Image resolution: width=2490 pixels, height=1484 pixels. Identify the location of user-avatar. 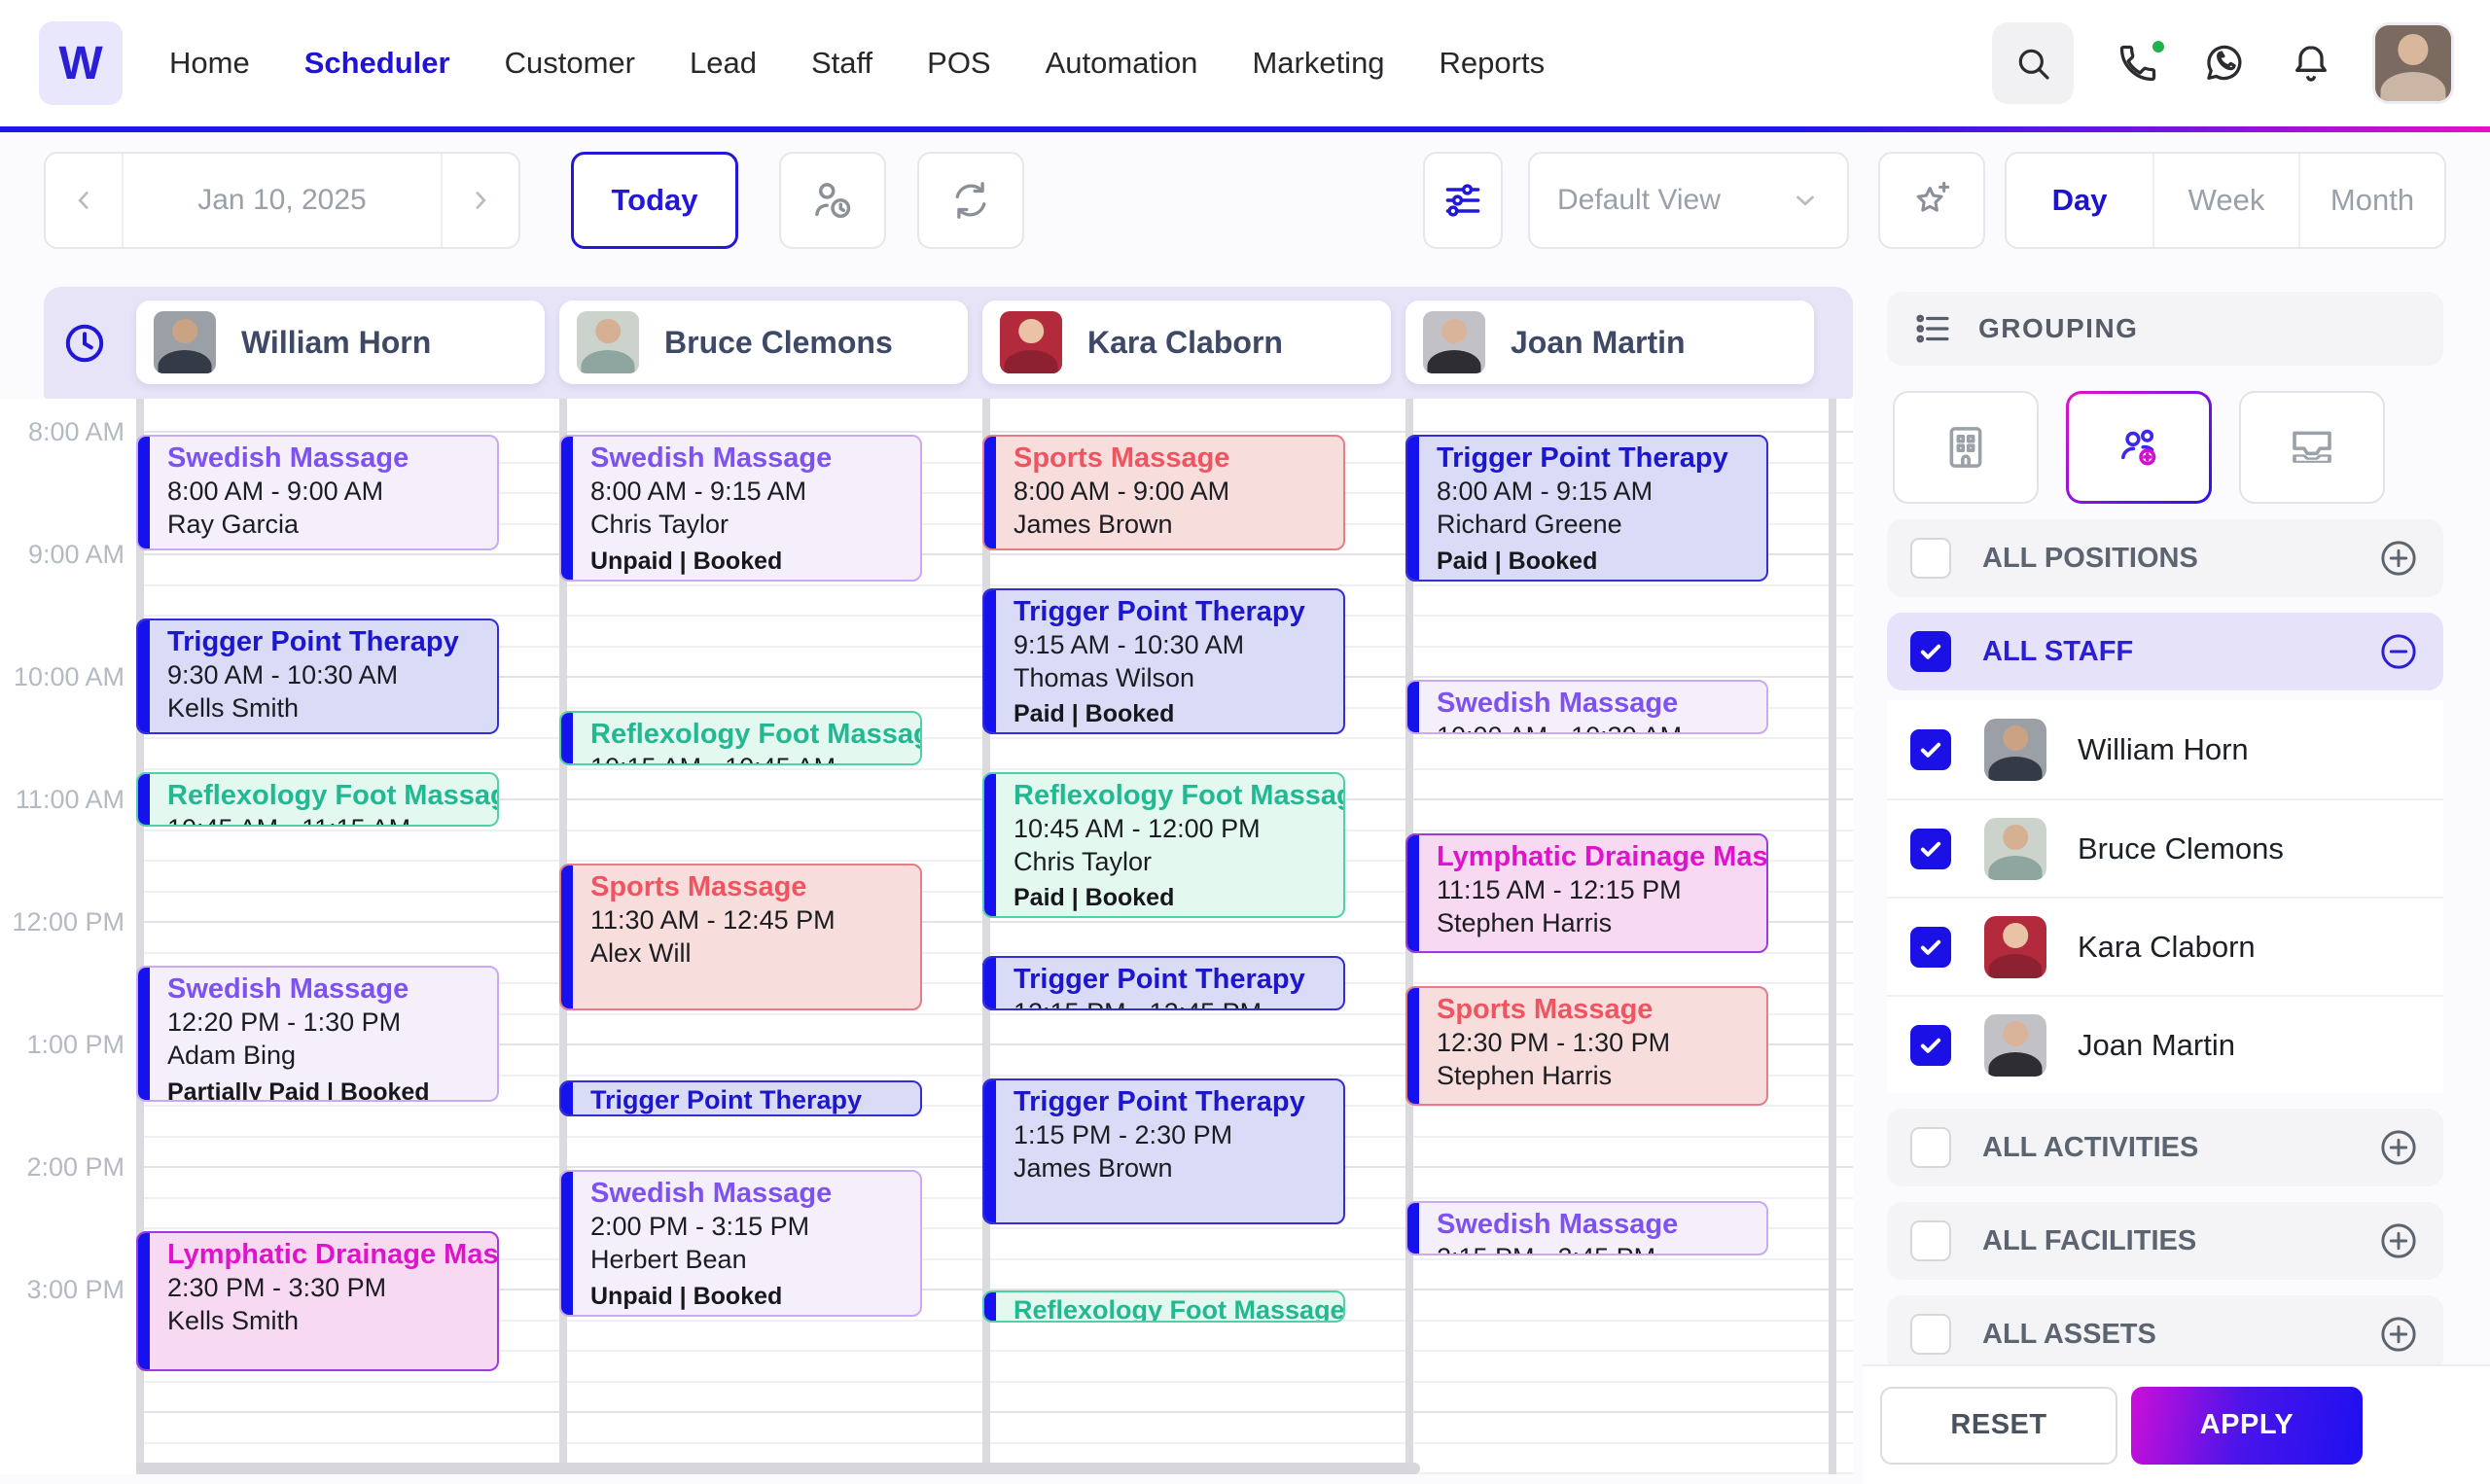
(2413, 63).